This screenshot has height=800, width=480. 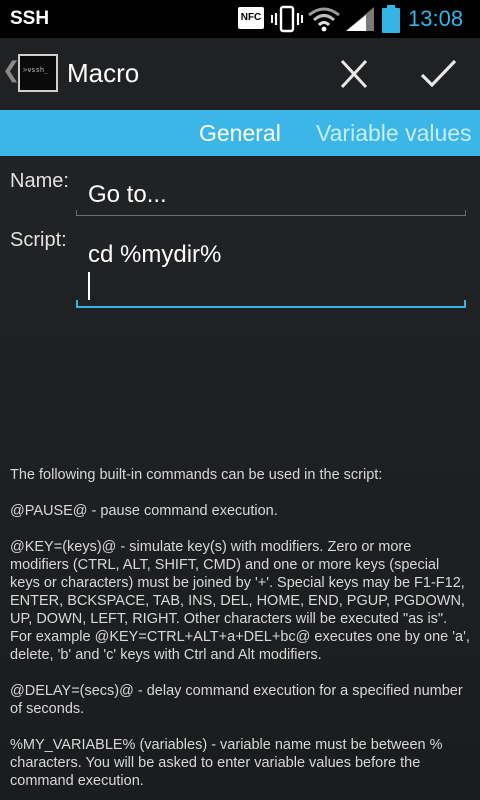 What do you see at coordinates (251, 18) in the screenshot?
I see `nfc-icon: NFC` at bounding box center [251, 18].